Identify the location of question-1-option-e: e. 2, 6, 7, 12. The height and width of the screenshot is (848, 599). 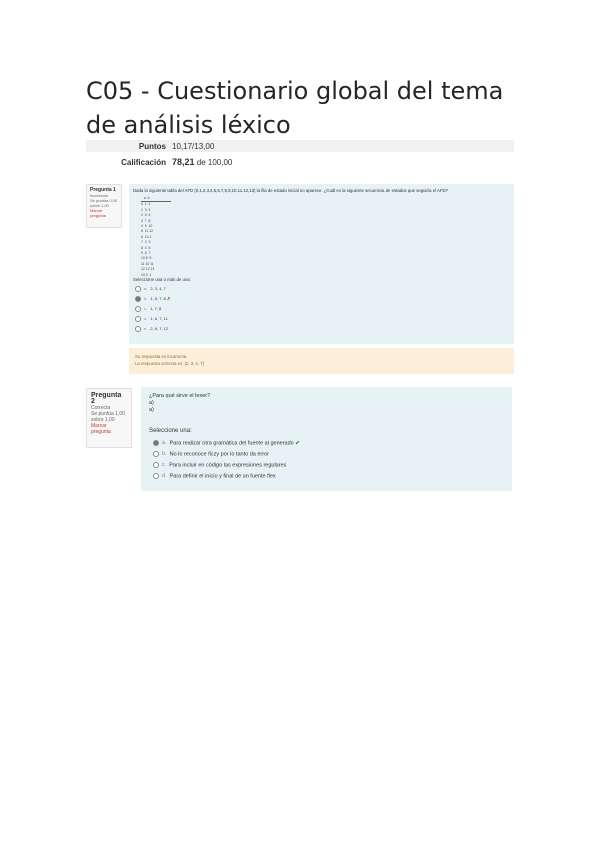
(151, 329).